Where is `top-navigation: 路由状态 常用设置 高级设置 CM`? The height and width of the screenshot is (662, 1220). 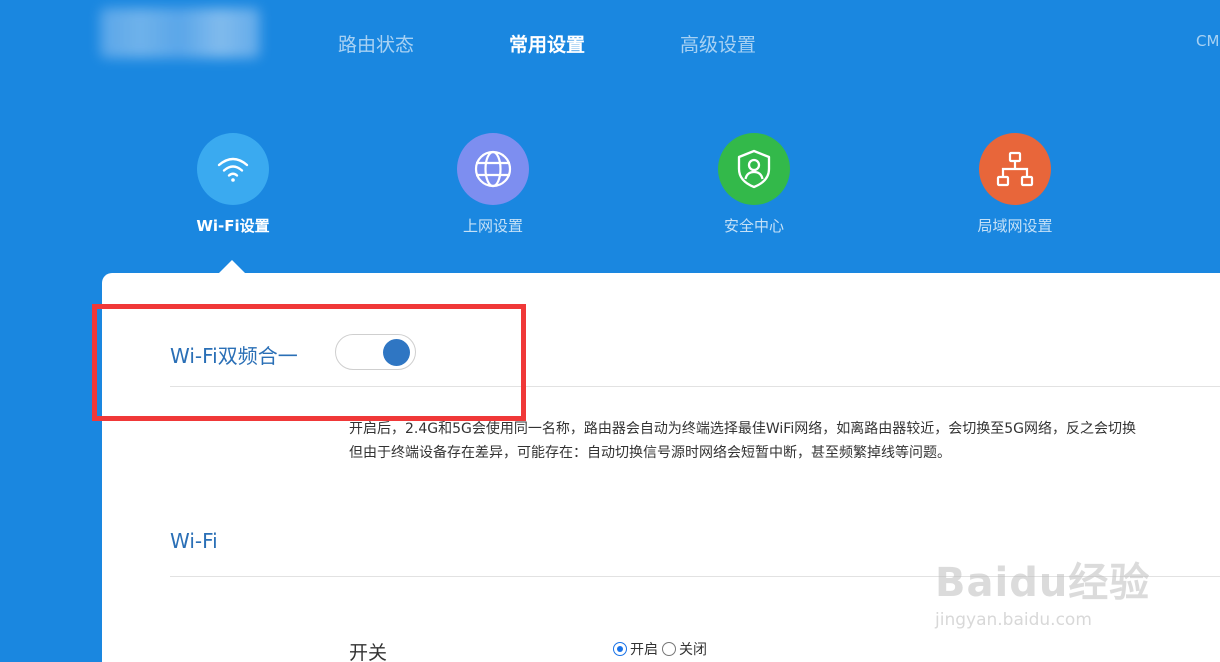 top-navigation: 路由状态 常用设置 高级设置 CM is located at coordinates (610, 43).